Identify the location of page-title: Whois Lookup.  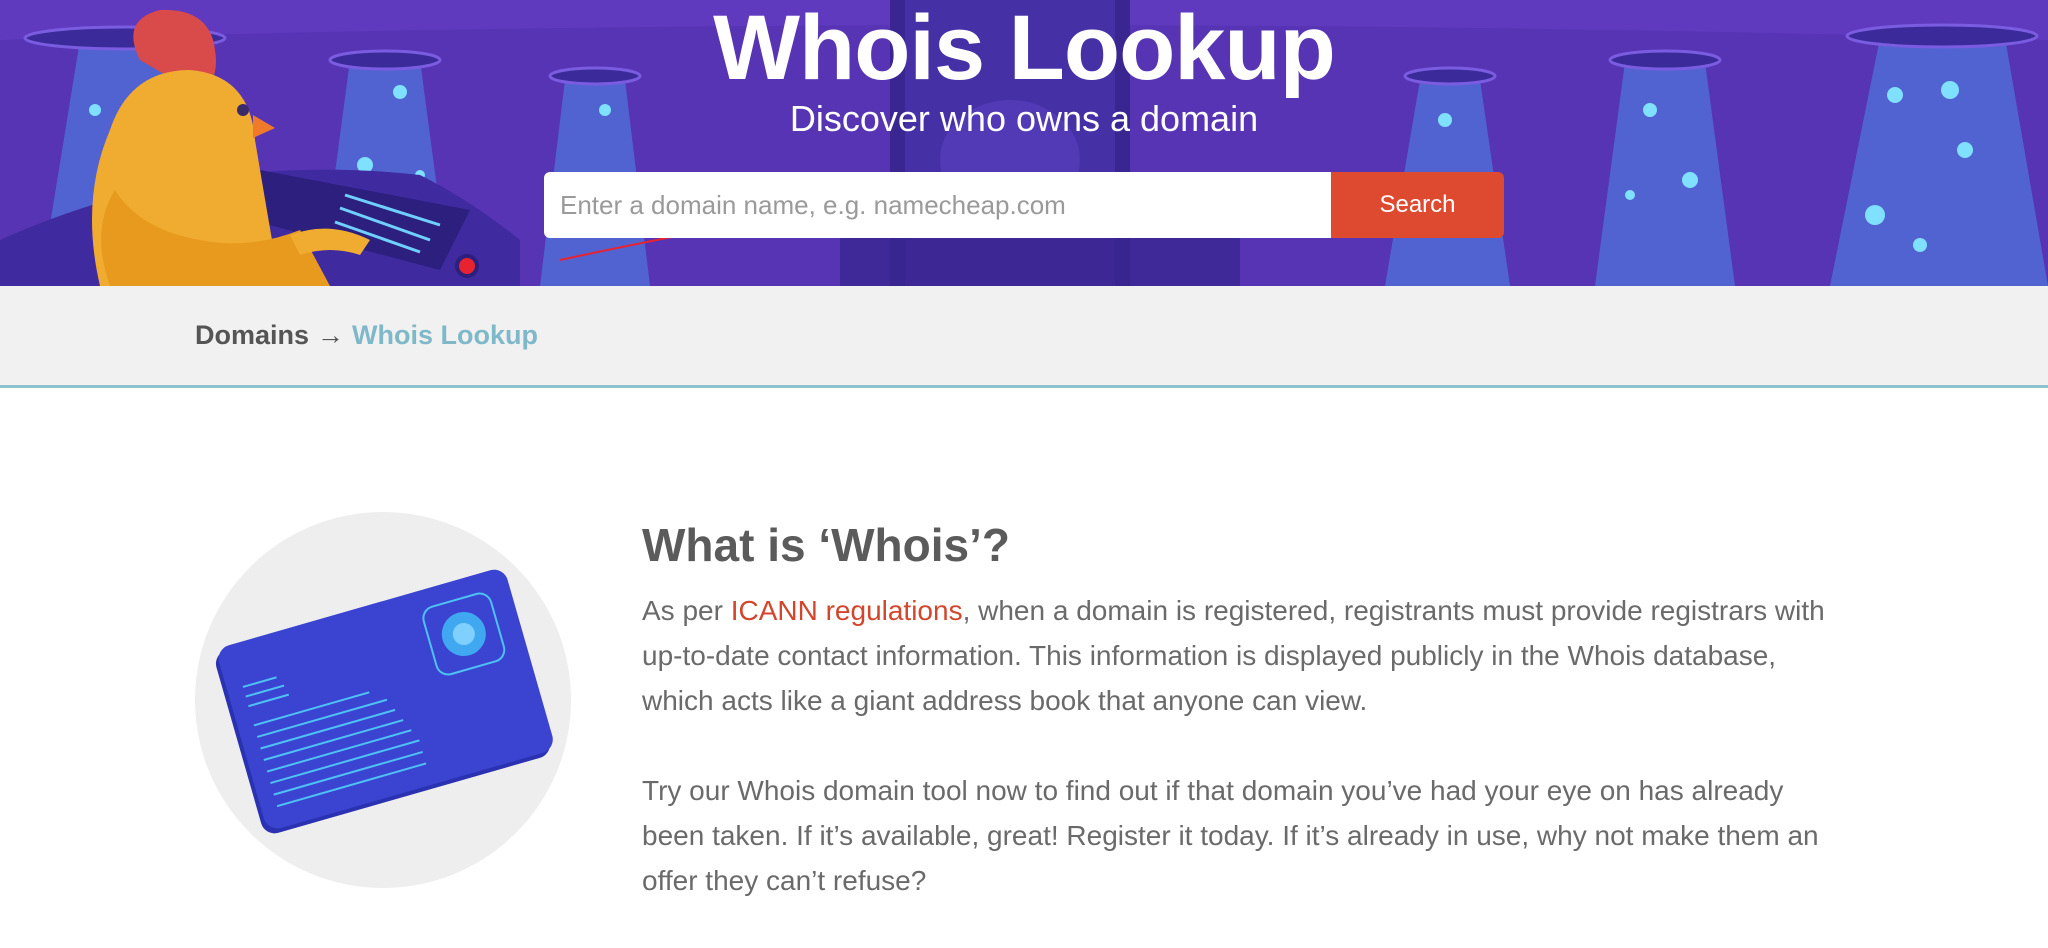
(1024, 49).